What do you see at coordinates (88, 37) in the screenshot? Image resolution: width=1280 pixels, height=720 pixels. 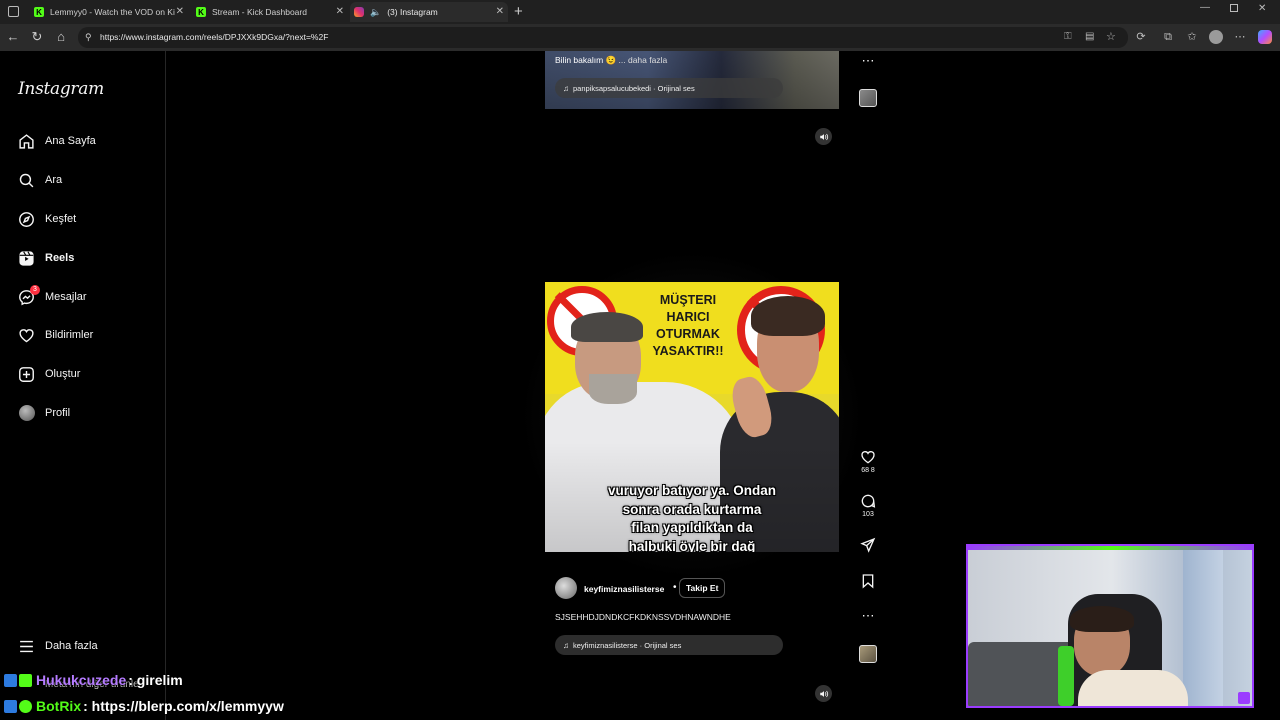 I see `site-info-icon: ⚲` at bounding box center [88, 37].